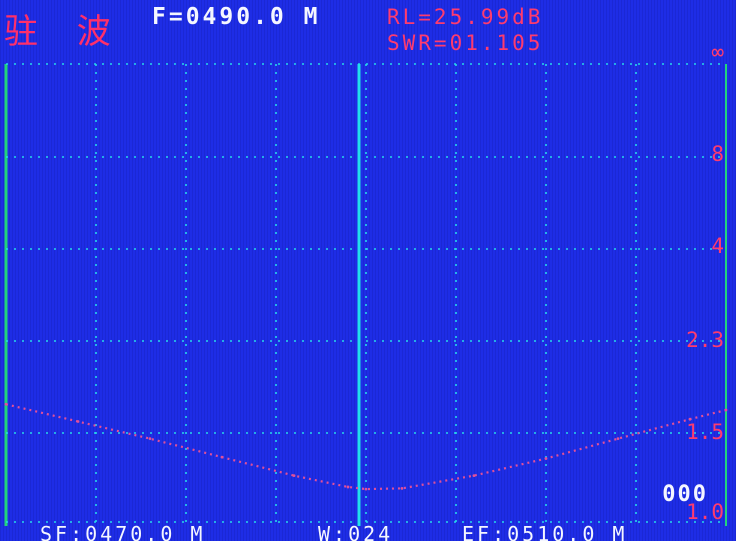 This screenshot has height=541, width=736. What do you see at coordinates (545, 531) in the screenshot?
I see `end-frequency-readout: EF:0510.0 M` at bounding box center [545, 531].